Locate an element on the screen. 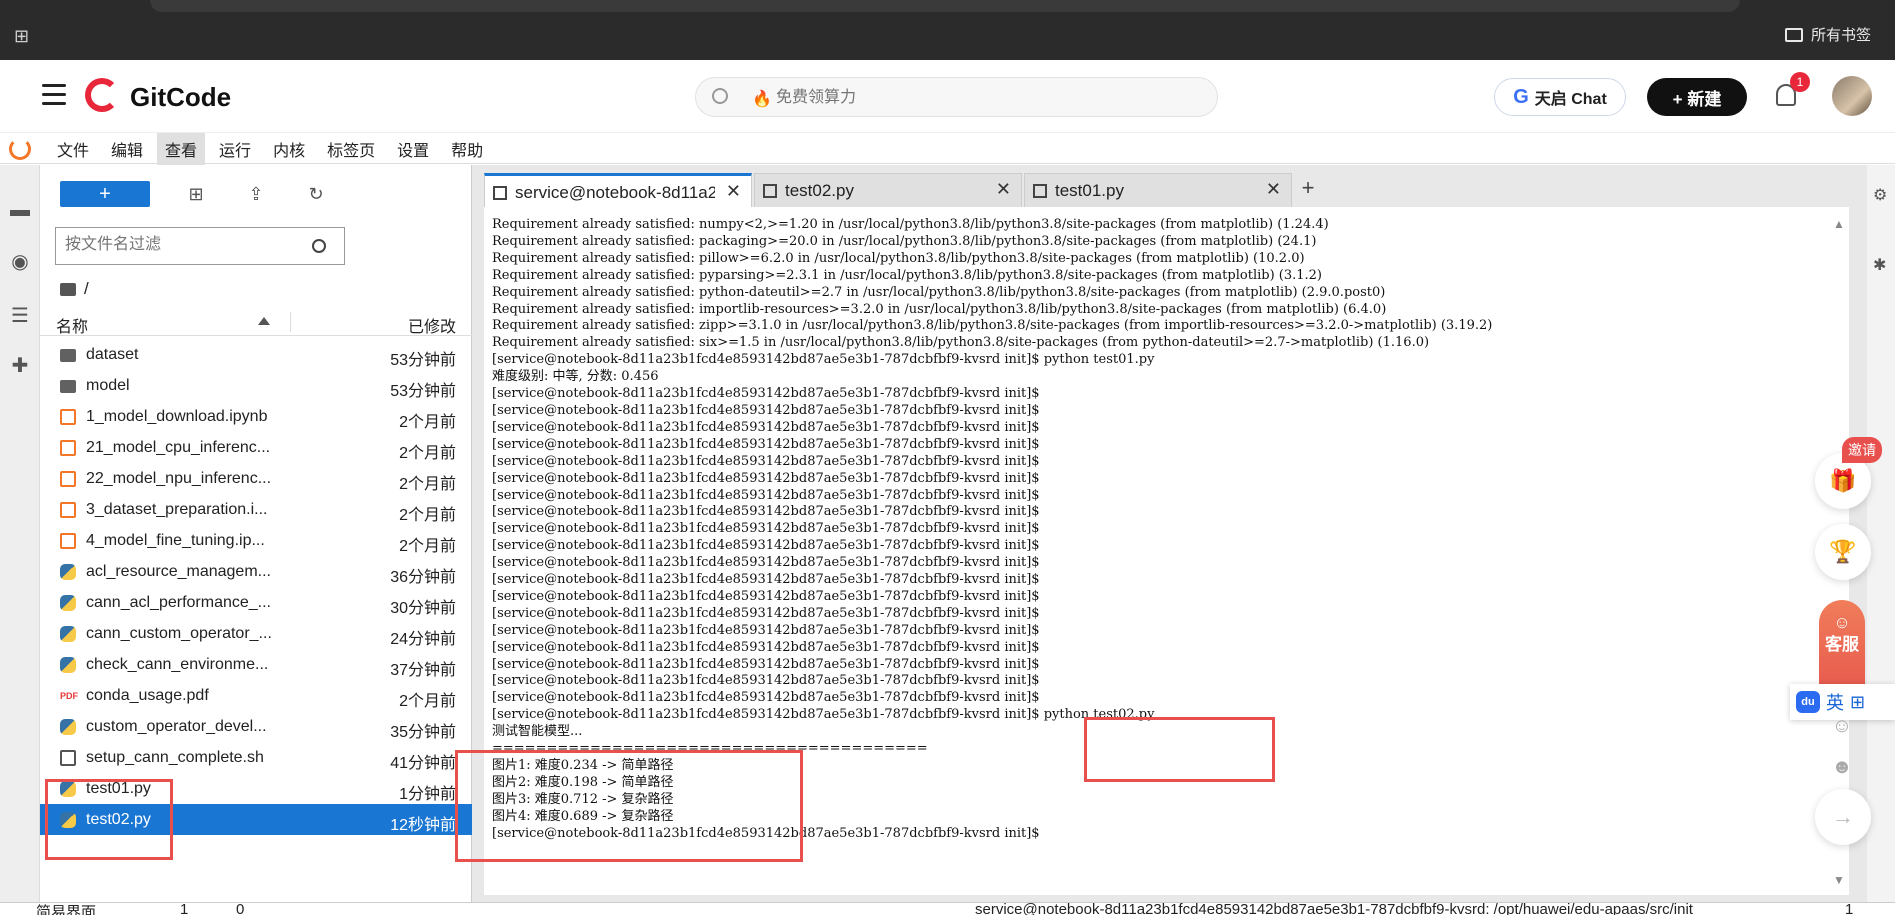  settings-icon: ⚙ is located at coordinates (1880, 195).